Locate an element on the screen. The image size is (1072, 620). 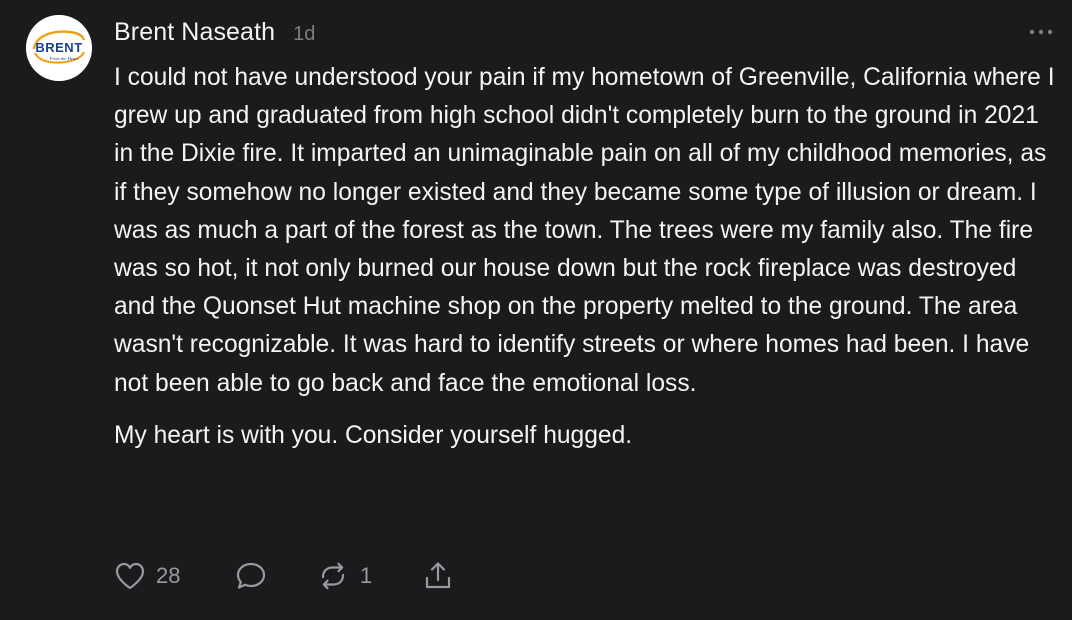
restack-button: 1 is located at coordinates (369, 576).